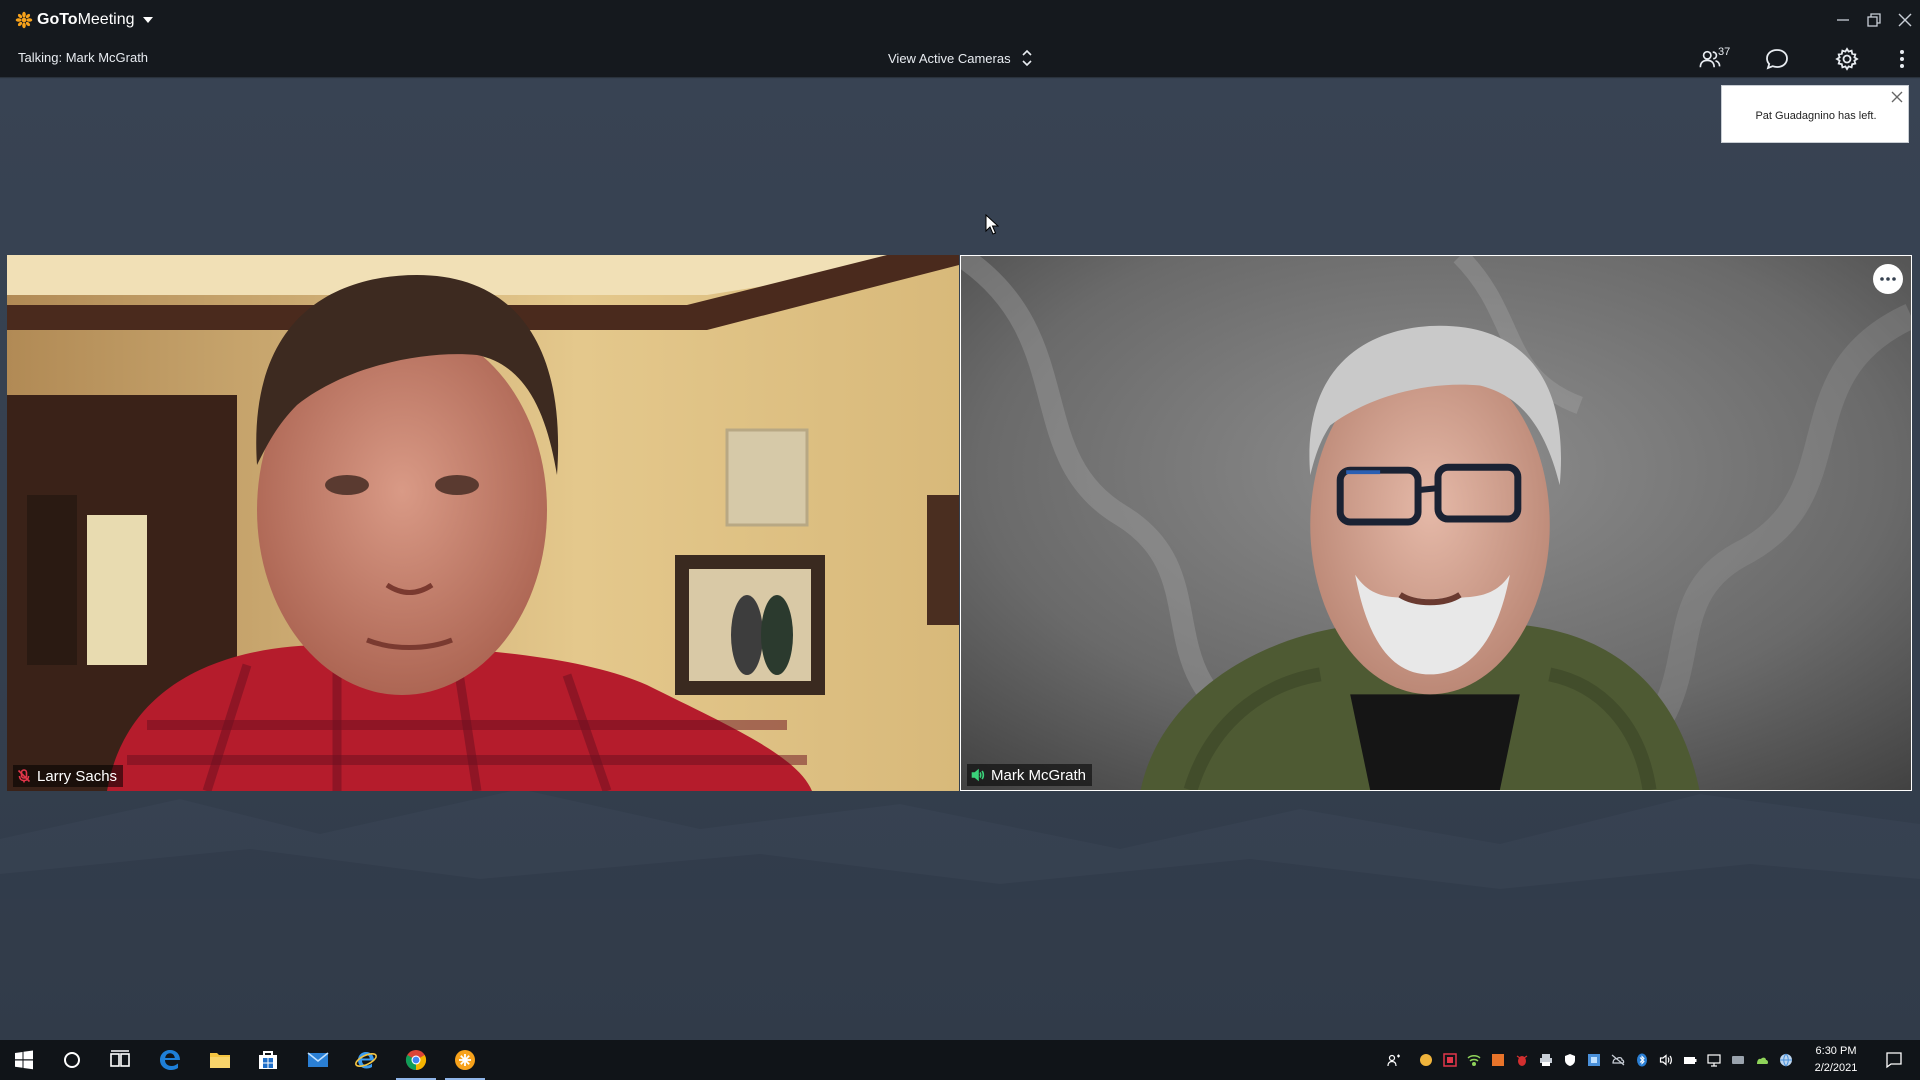  Describe the element at coordinates (960, 19) in the screenshot. I see `title-bar: GoTo Meeting` at that location.